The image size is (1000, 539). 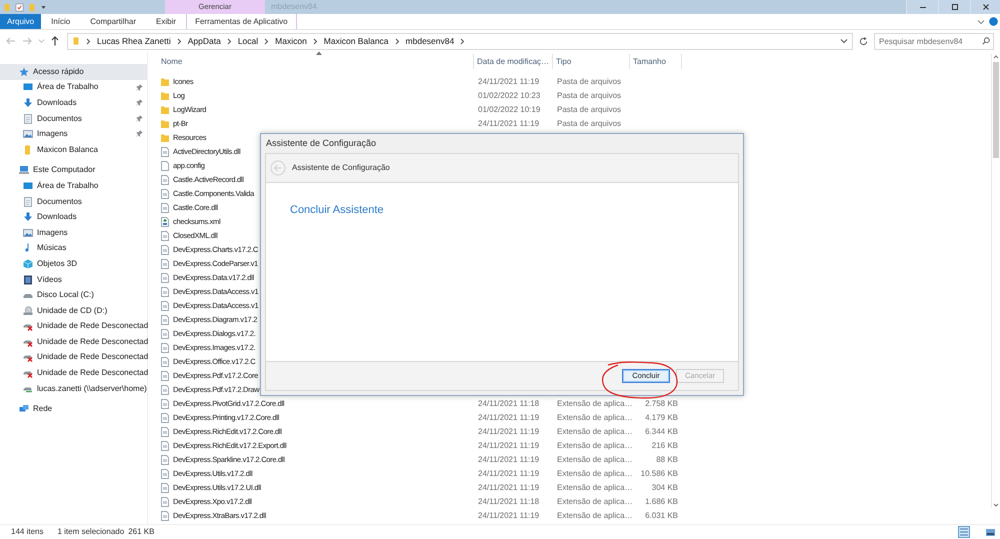 I want to click on context-ribbon-tab: Ferramentas de Aplicativo, so click(x=241, y=21).